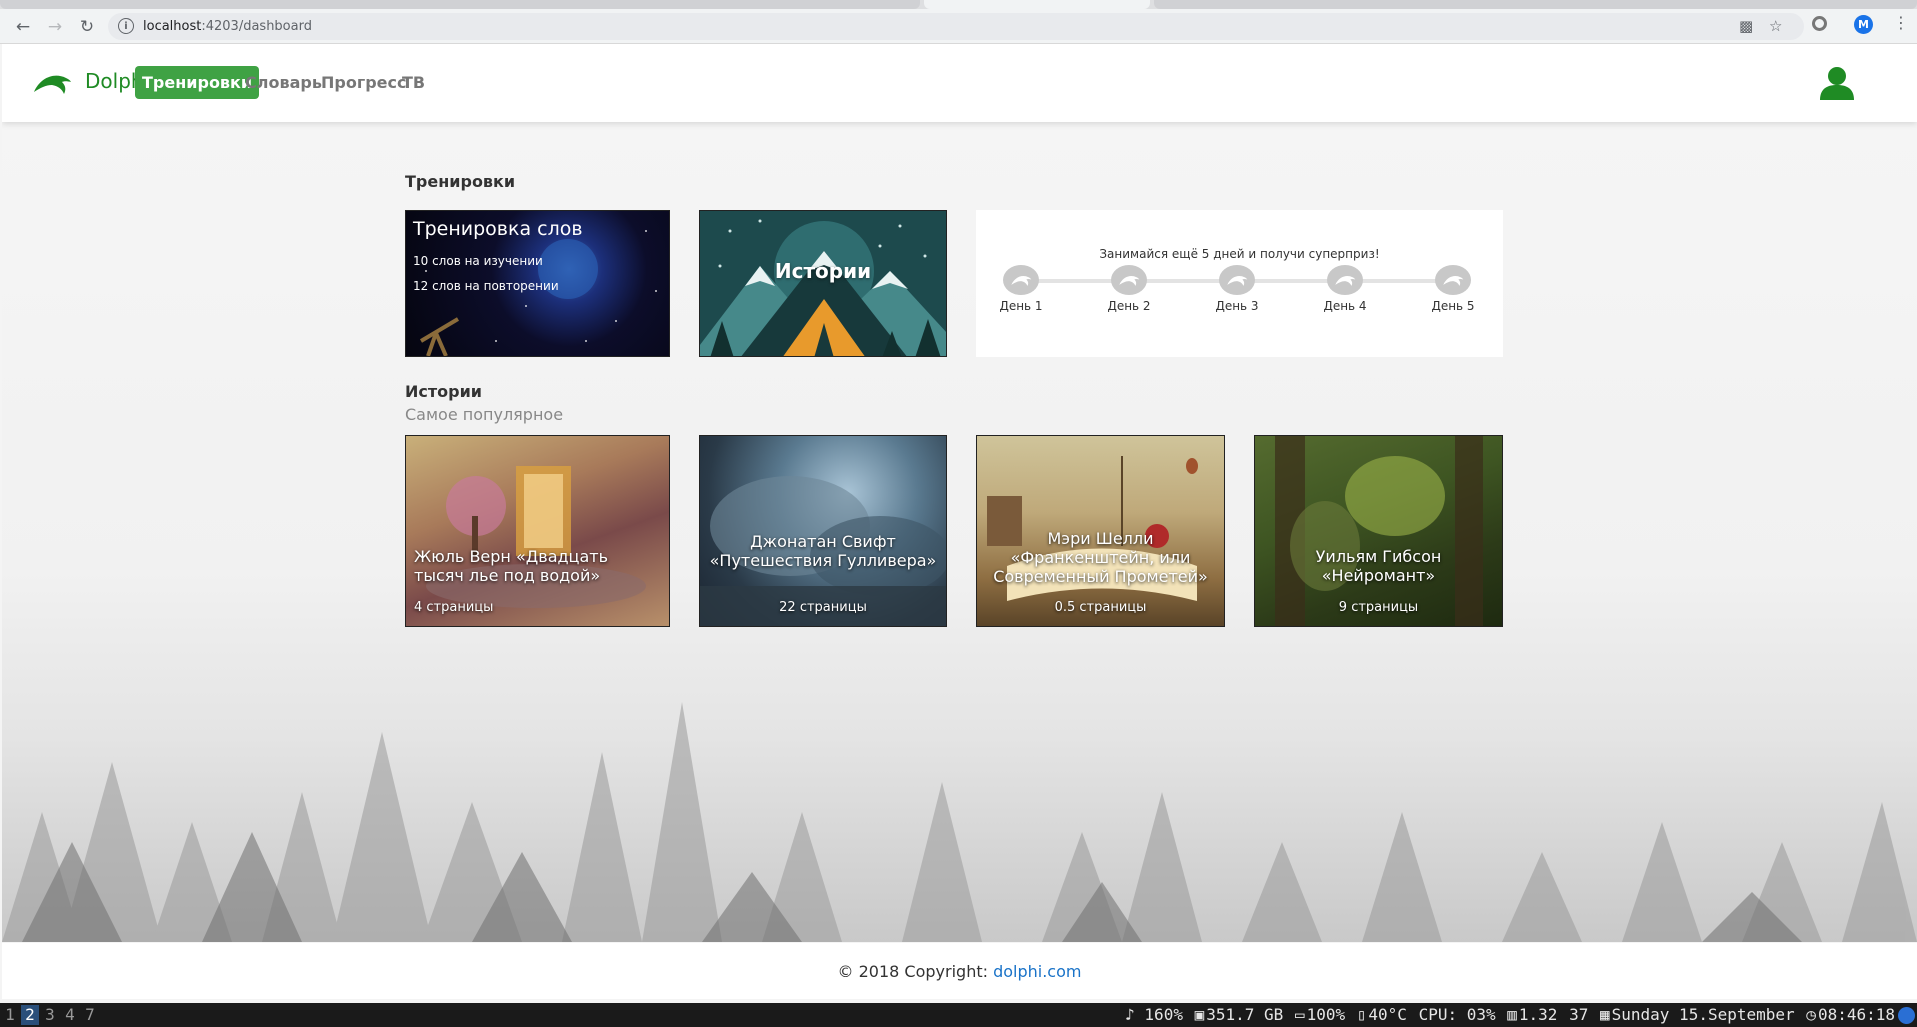 The width and height of the screenshot is (1917, 1027). Describe the element at coordinates (1237, 306) in the screenshot. I see `streak-day-label: День 3` at that location.